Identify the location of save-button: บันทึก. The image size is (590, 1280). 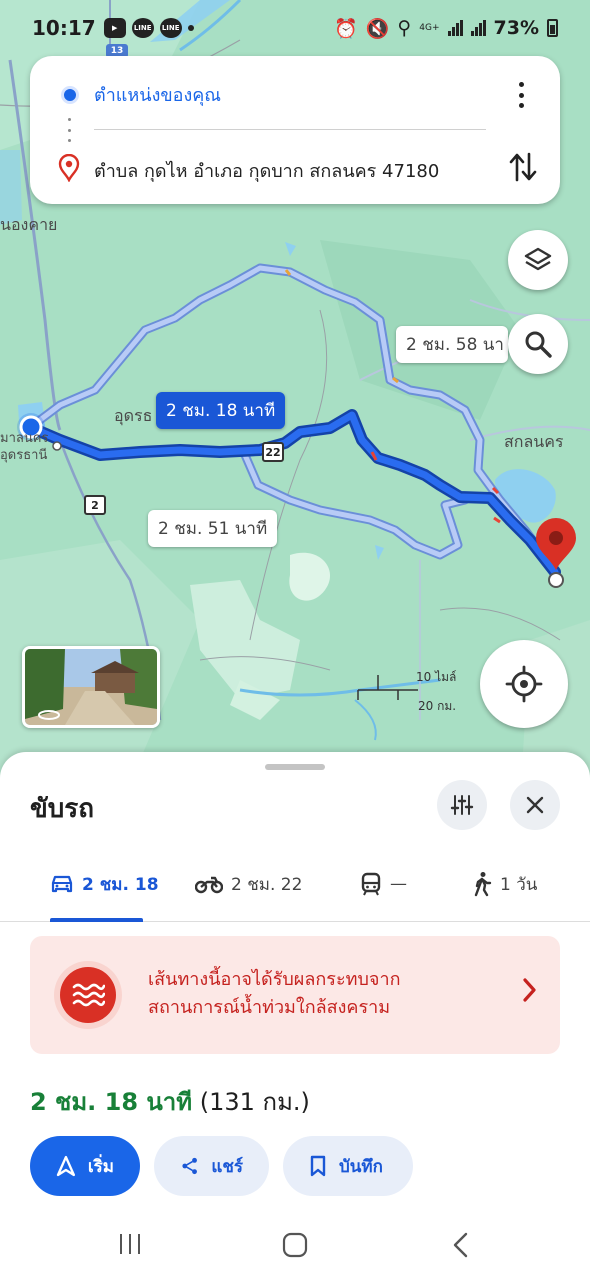
(348, 1166).